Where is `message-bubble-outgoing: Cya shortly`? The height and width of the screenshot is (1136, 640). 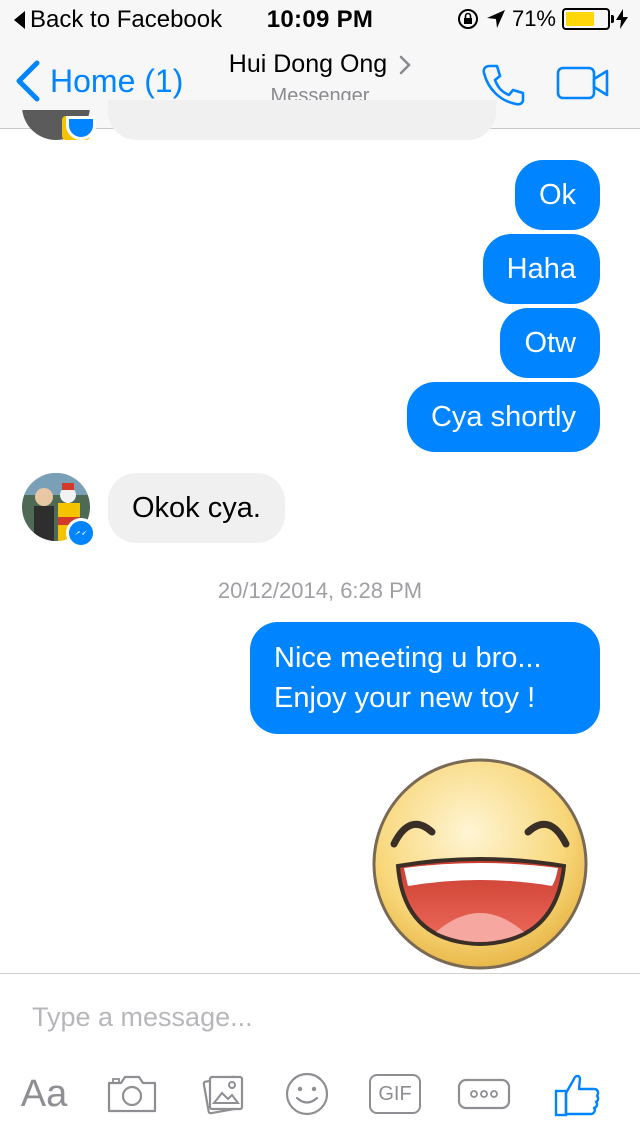 message-bubble-outgoing: Cya shortly is located at coordinates (503, 417).